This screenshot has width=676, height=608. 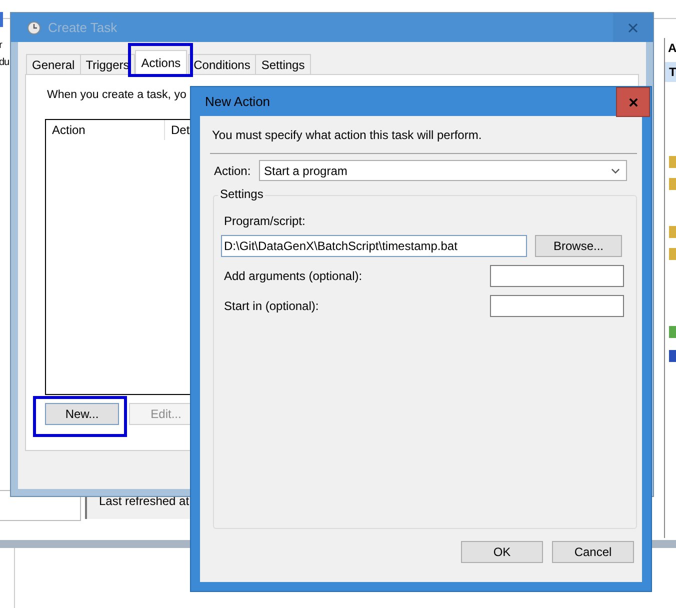 I want to click on chevron-down-icon, so click(x=615, y=171).